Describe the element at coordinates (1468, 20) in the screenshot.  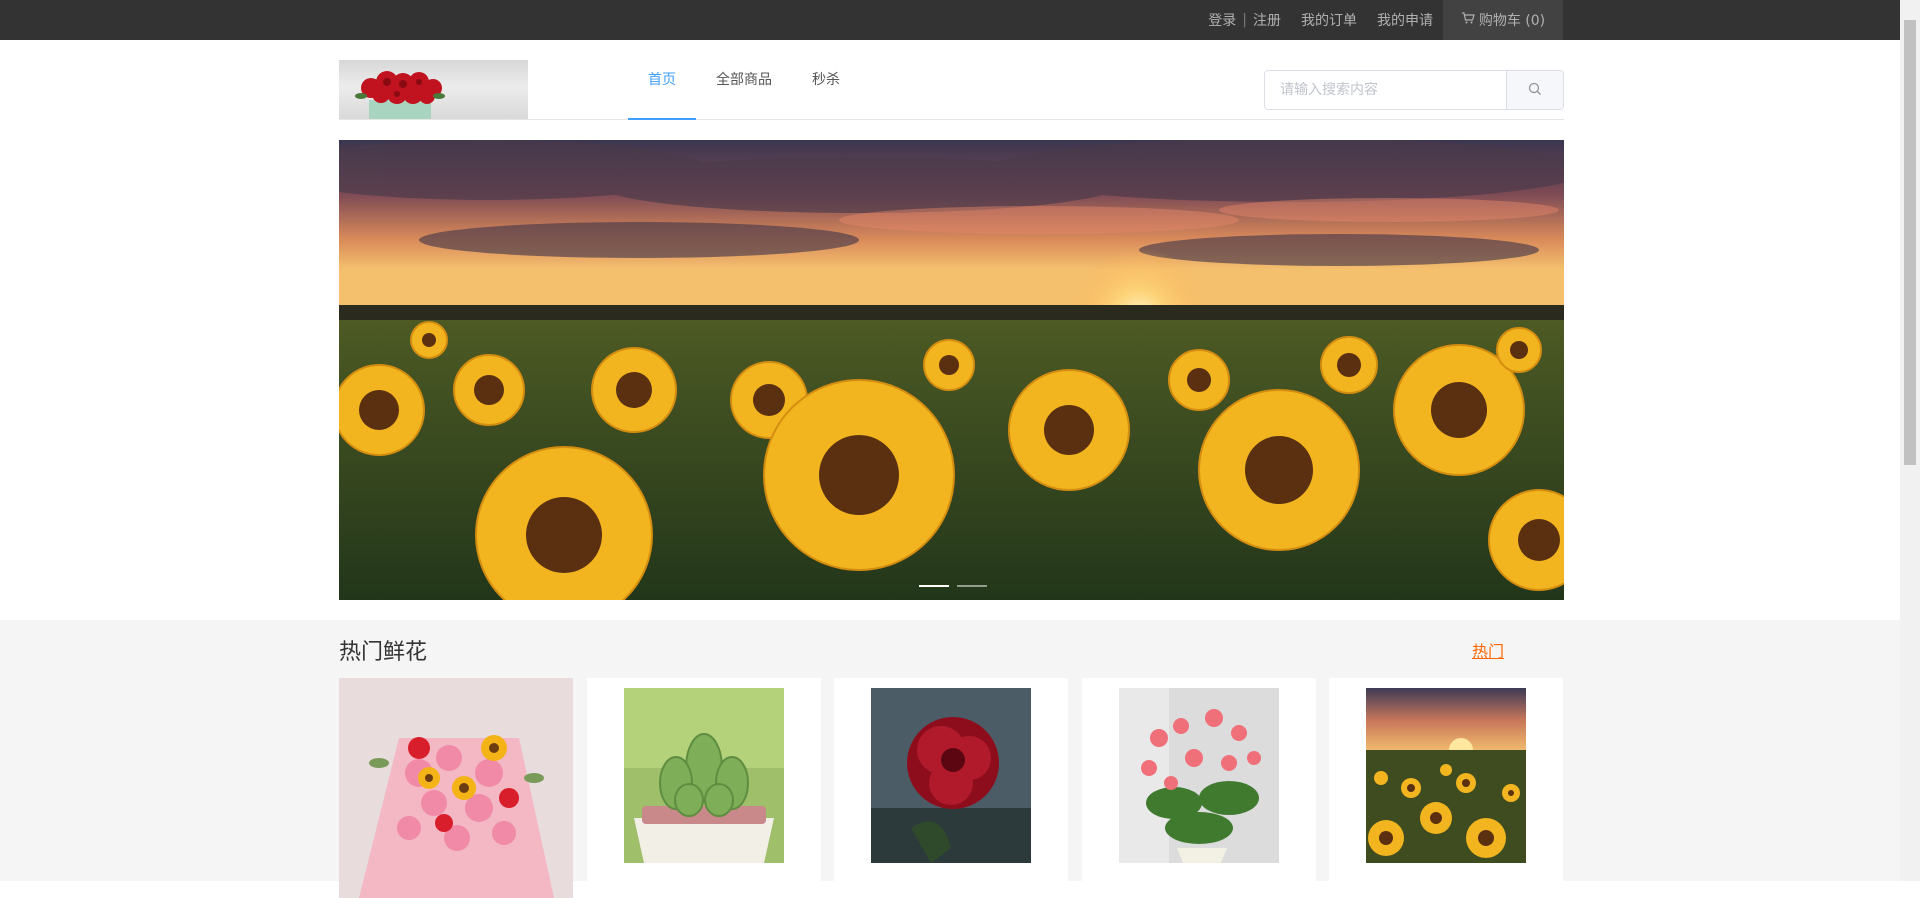
I see `cart-icon` at that location.